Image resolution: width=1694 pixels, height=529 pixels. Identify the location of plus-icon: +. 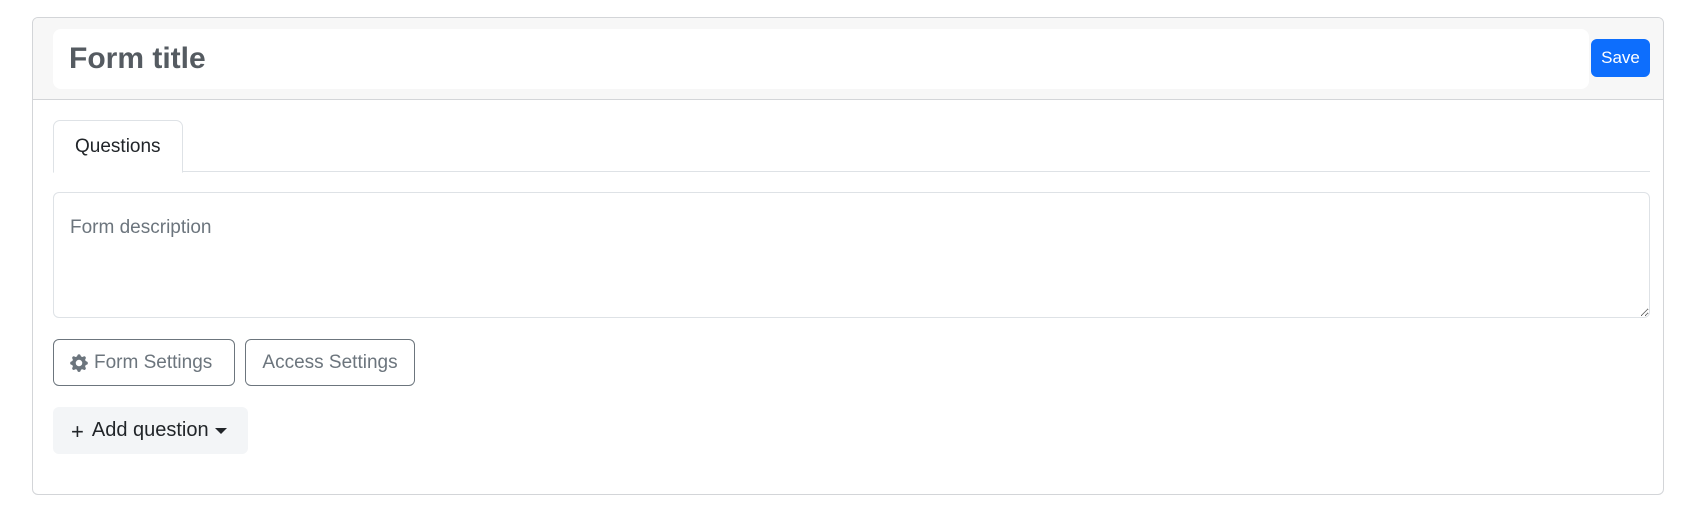
(77, 431).